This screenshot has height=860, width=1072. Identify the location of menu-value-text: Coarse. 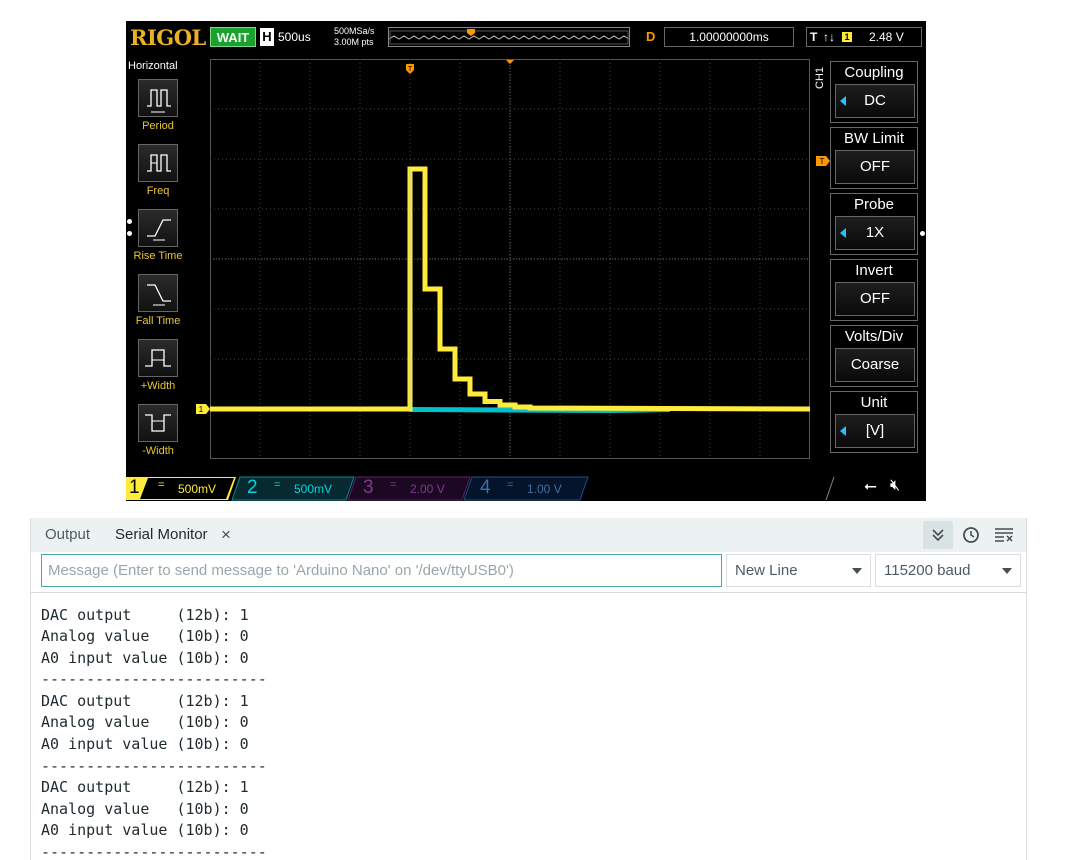
(875, 364).